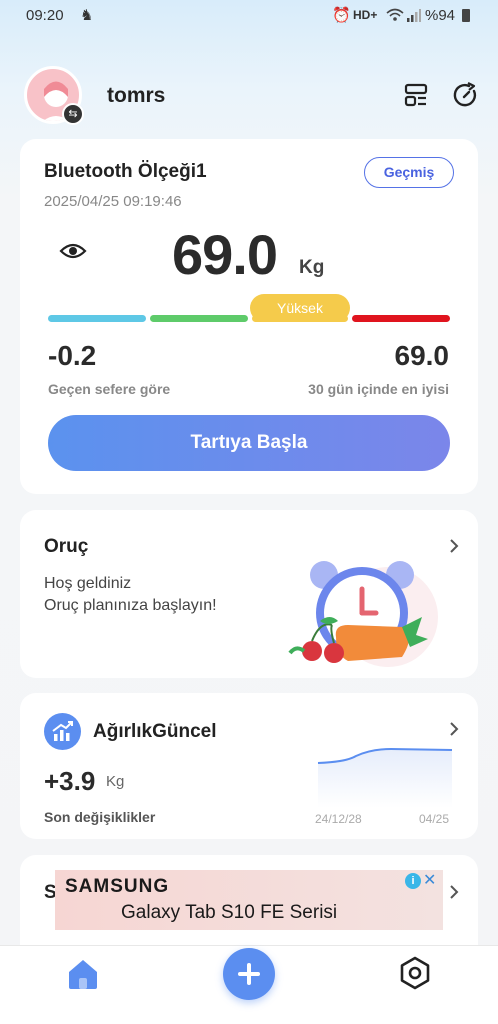 Image resolution: width=498 pixels, height=1024 pixels. I want to click on username: tomrs, so click(136, 95).